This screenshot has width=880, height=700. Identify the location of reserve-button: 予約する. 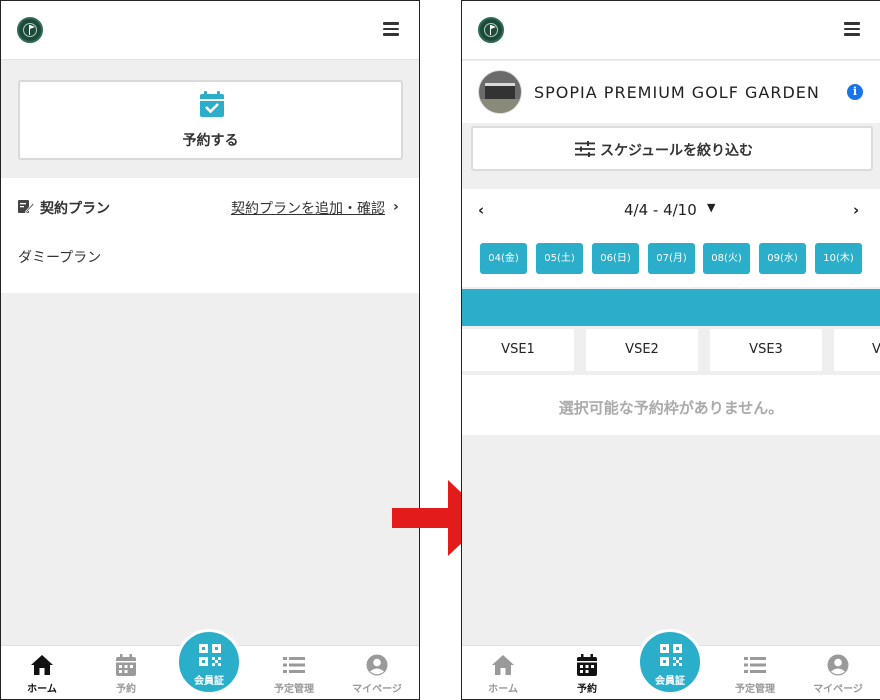
(210, 120).